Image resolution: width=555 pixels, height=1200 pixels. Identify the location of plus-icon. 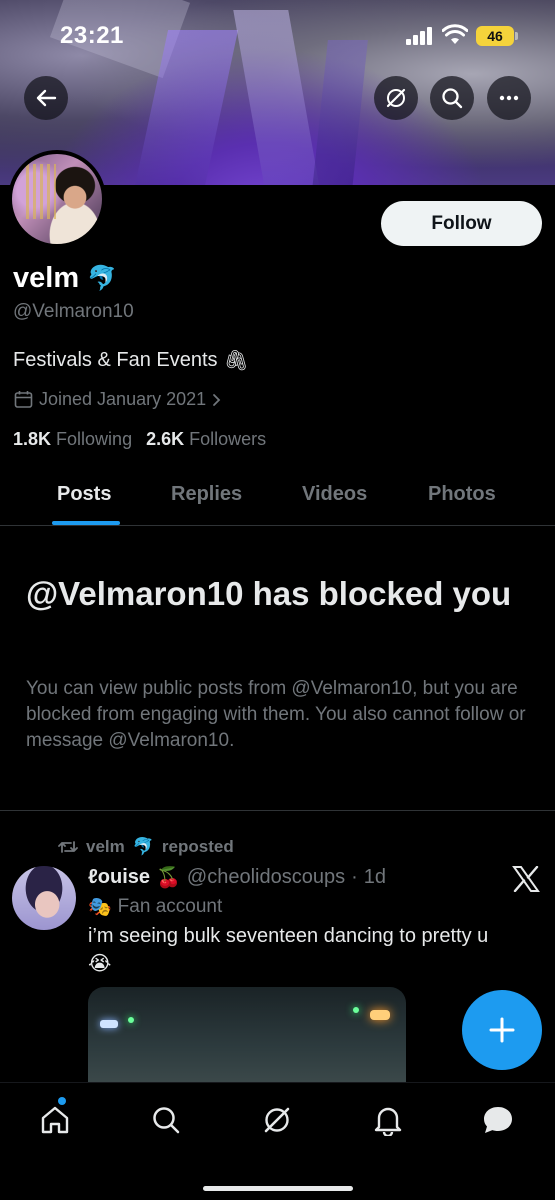
(502, 1030).